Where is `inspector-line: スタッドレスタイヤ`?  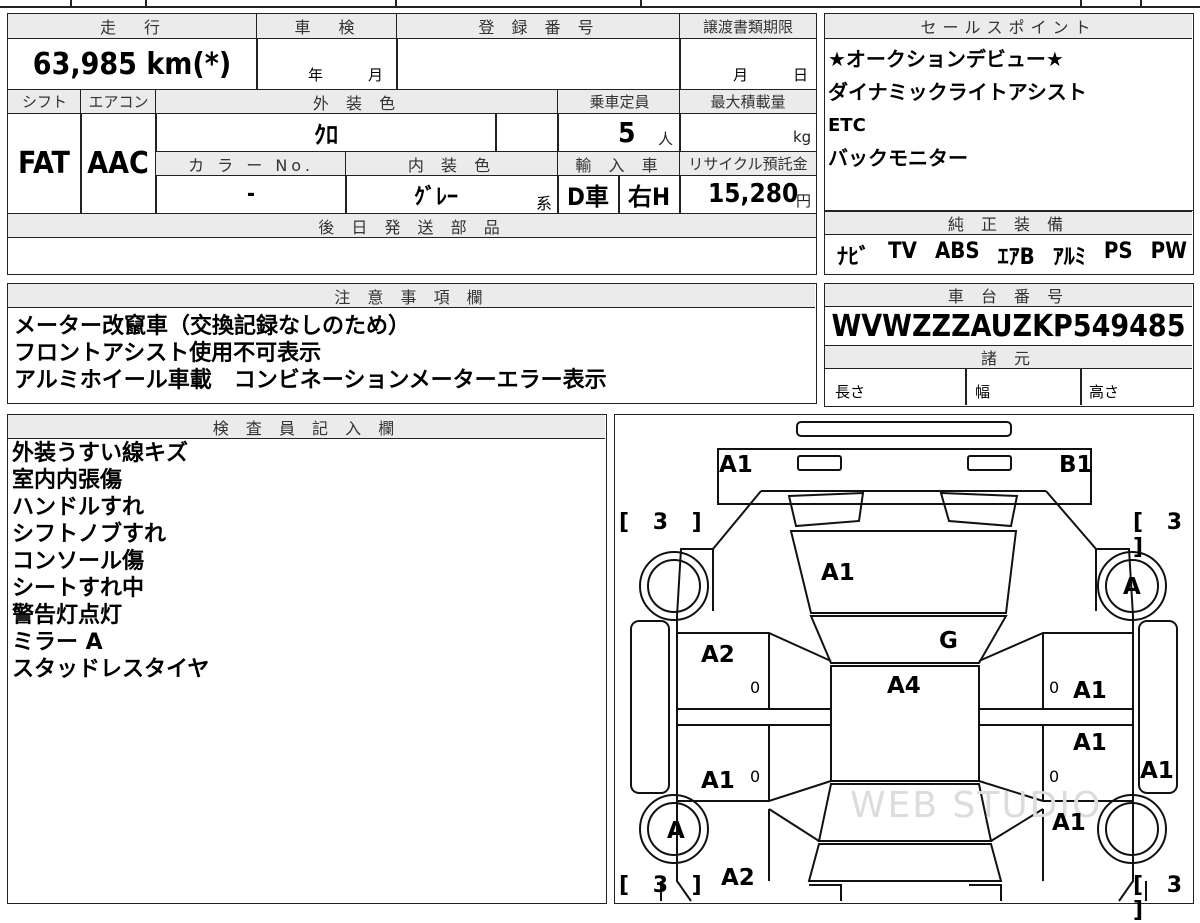
inspector-line: スタッドレスタイヤ is located at coordinates (111, 669).